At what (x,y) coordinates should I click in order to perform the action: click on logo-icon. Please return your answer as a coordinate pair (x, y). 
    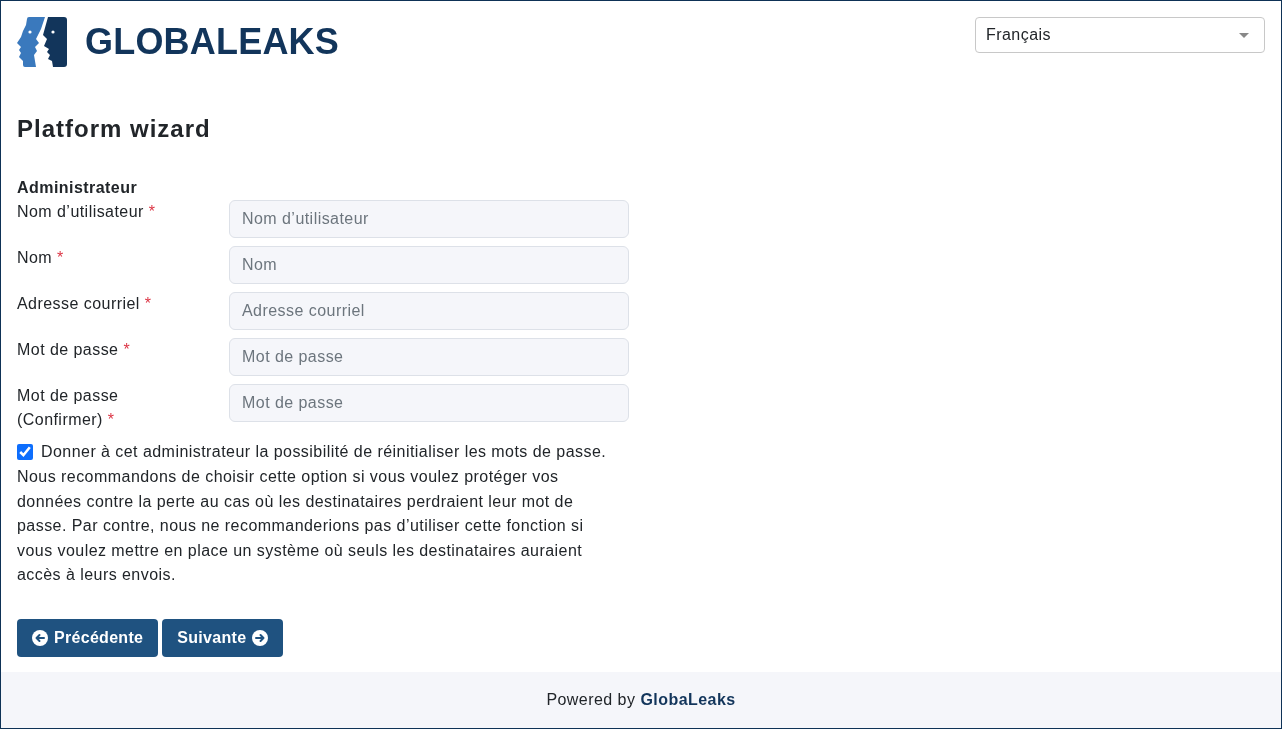
    Looking at the image, I should click on (42, 42).